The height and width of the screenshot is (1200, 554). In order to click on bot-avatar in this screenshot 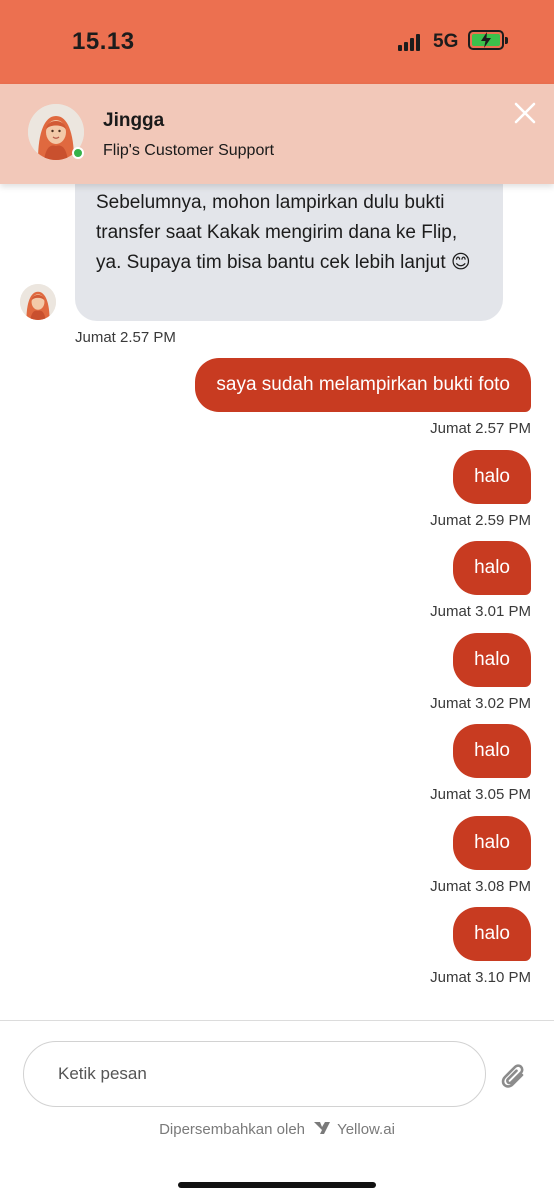, I will do `click(38, 302)`.